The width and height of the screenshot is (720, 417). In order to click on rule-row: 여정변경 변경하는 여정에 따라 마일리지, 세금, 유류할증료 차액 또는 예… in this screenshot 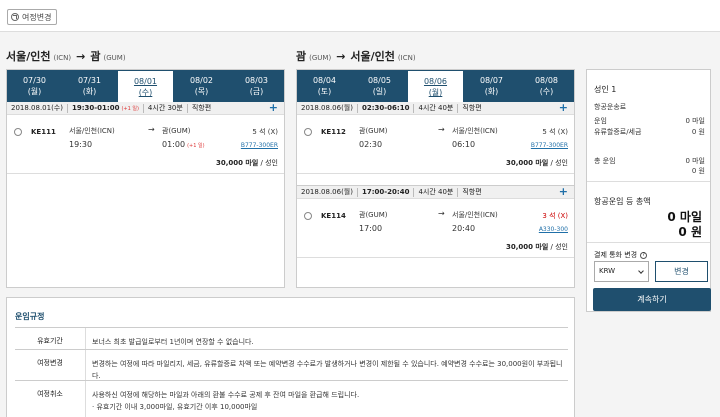, I will do `click(291, 364)`.